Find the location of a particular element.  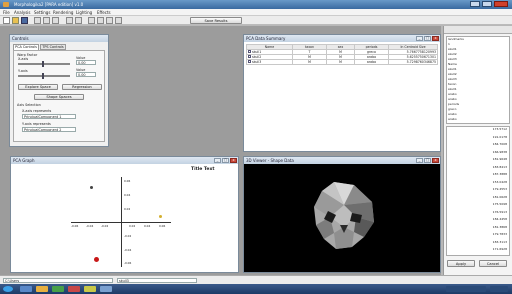

list-item: 171.6928 is located at coordinates (478, 251).